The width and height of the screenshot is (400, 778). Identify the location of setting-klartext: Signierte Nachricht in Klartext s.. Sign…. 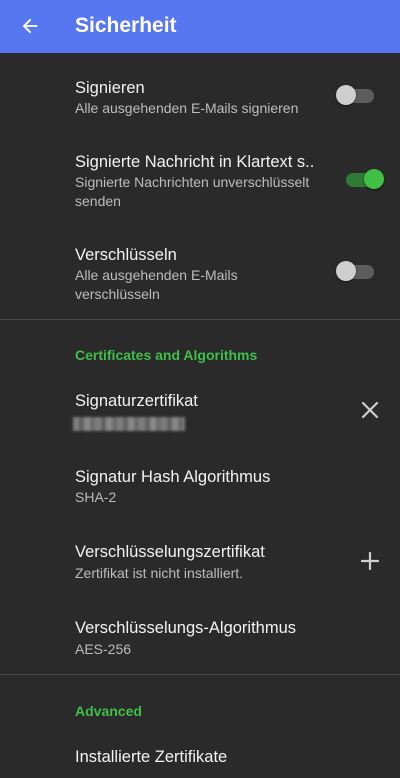
(200, 183).